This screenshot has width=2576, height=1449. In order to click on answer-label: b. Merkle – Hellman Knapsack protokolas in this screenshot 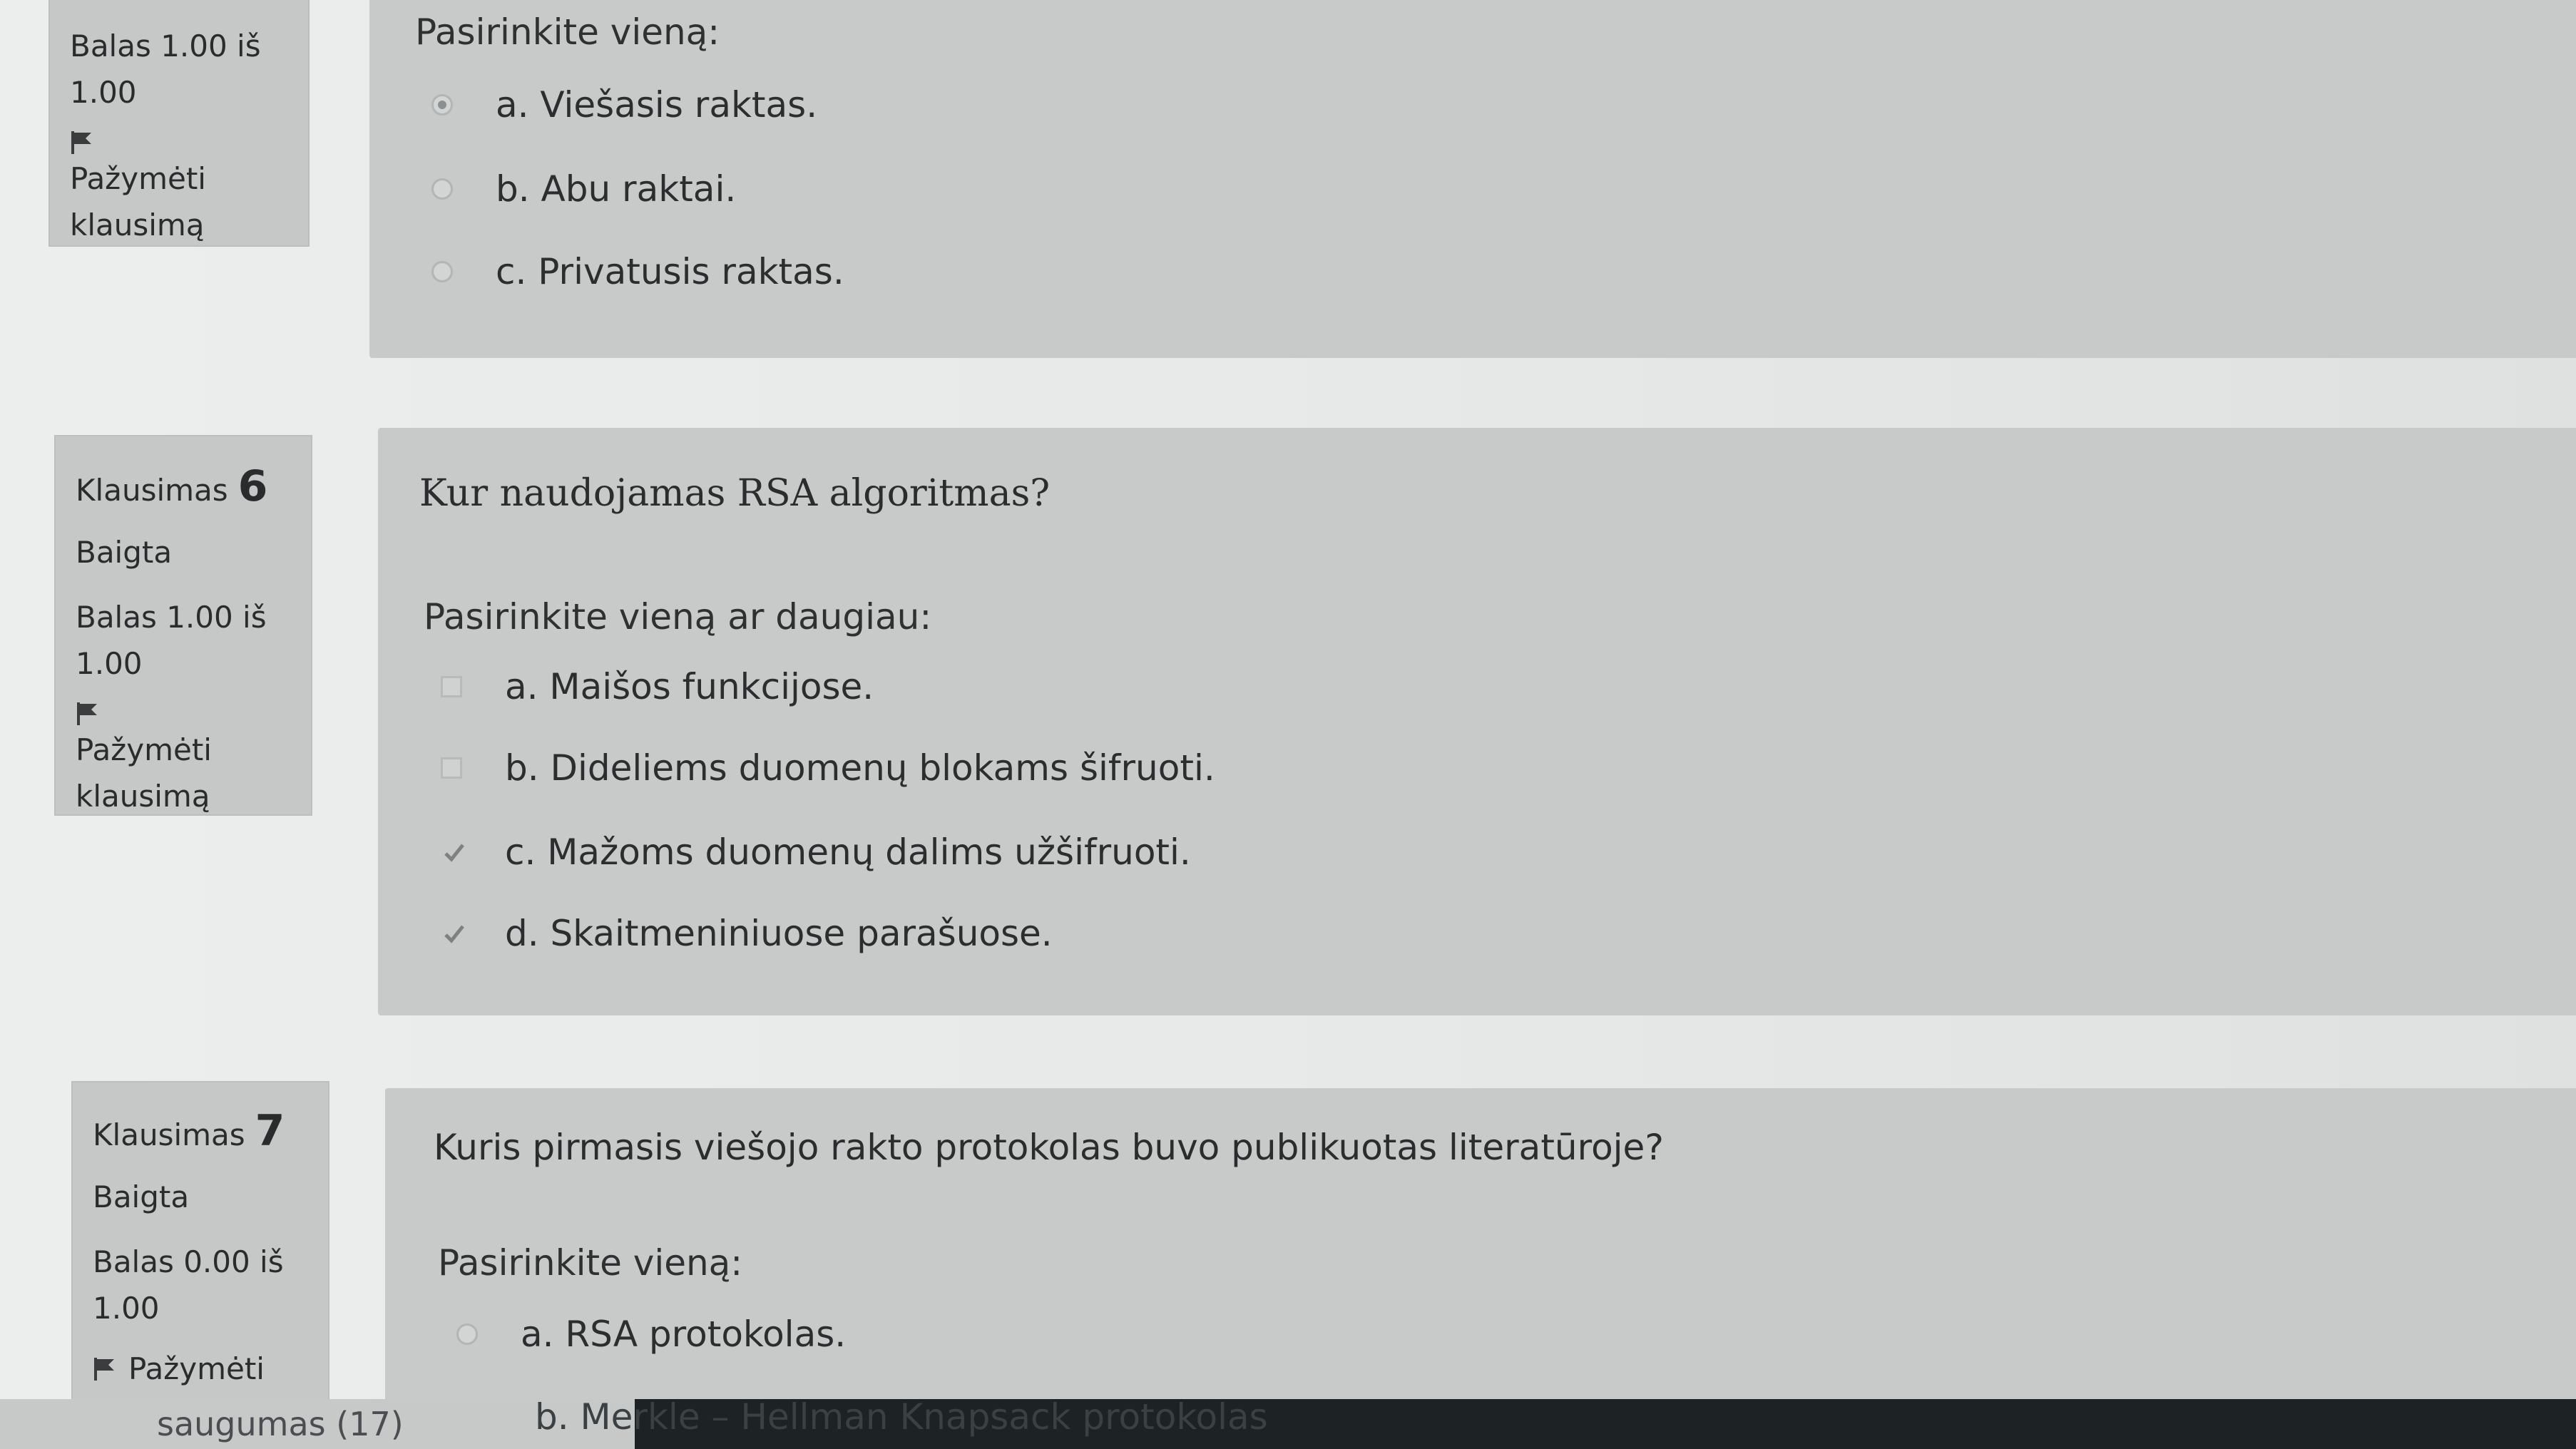, I will do `click(902, 1417)`.